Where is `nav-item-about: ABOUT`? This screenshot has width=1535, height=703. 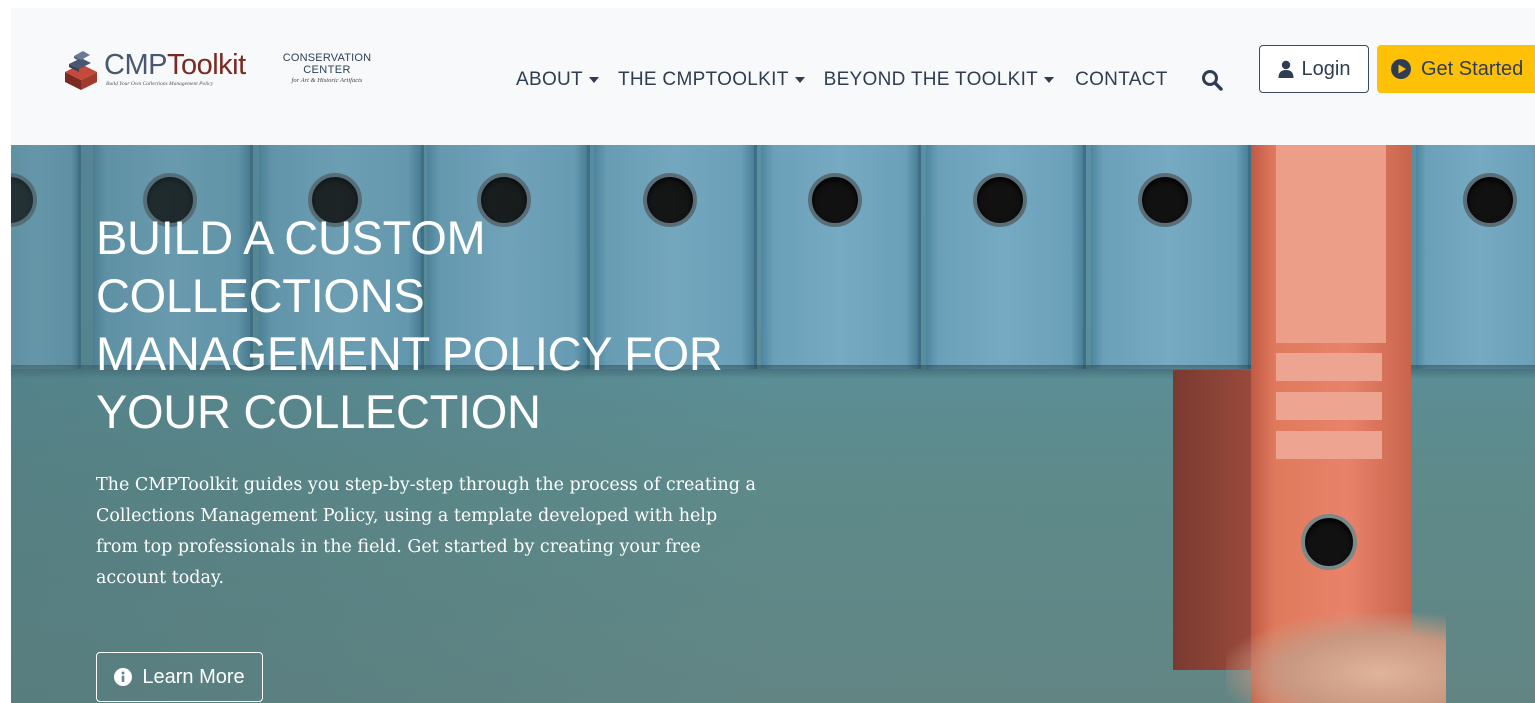
nav-item-about: ABOUT is located at coordinates (557, 80).